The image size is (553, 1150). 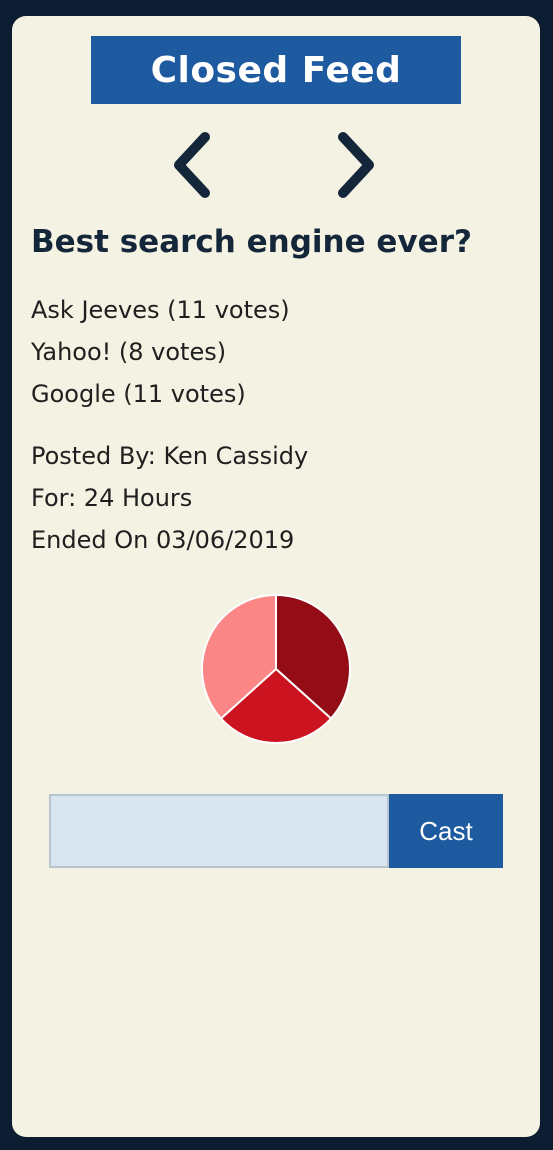 I want to click on next-poll-button, so click(x=357, y=165).